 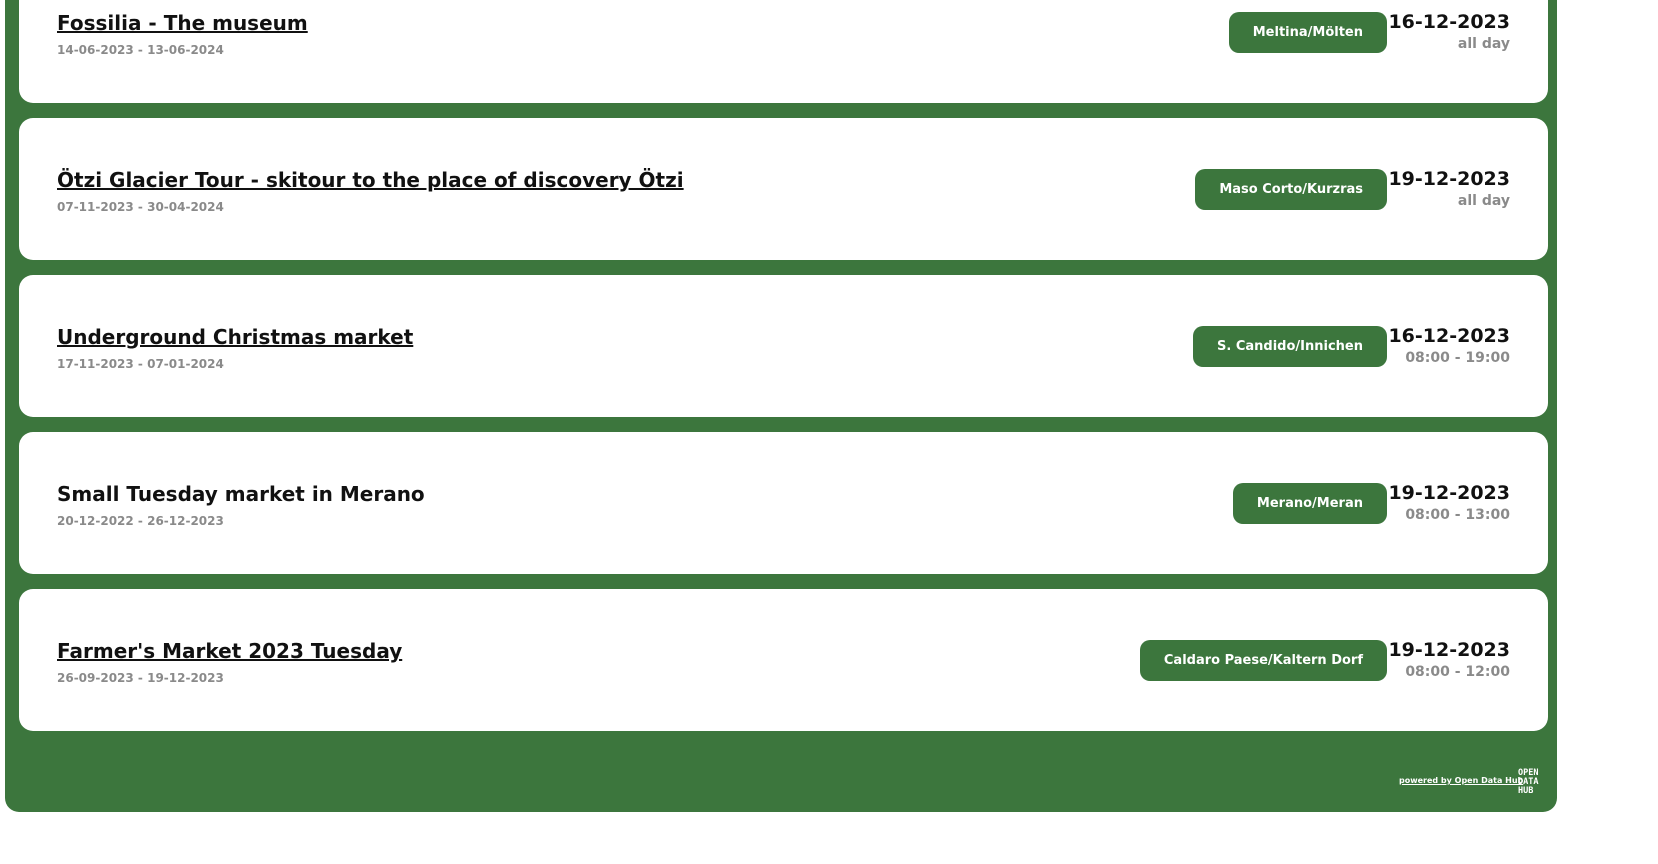 I want to click on event-location-badge: S. Candido/Innichen, so click(x=1290, y=346).